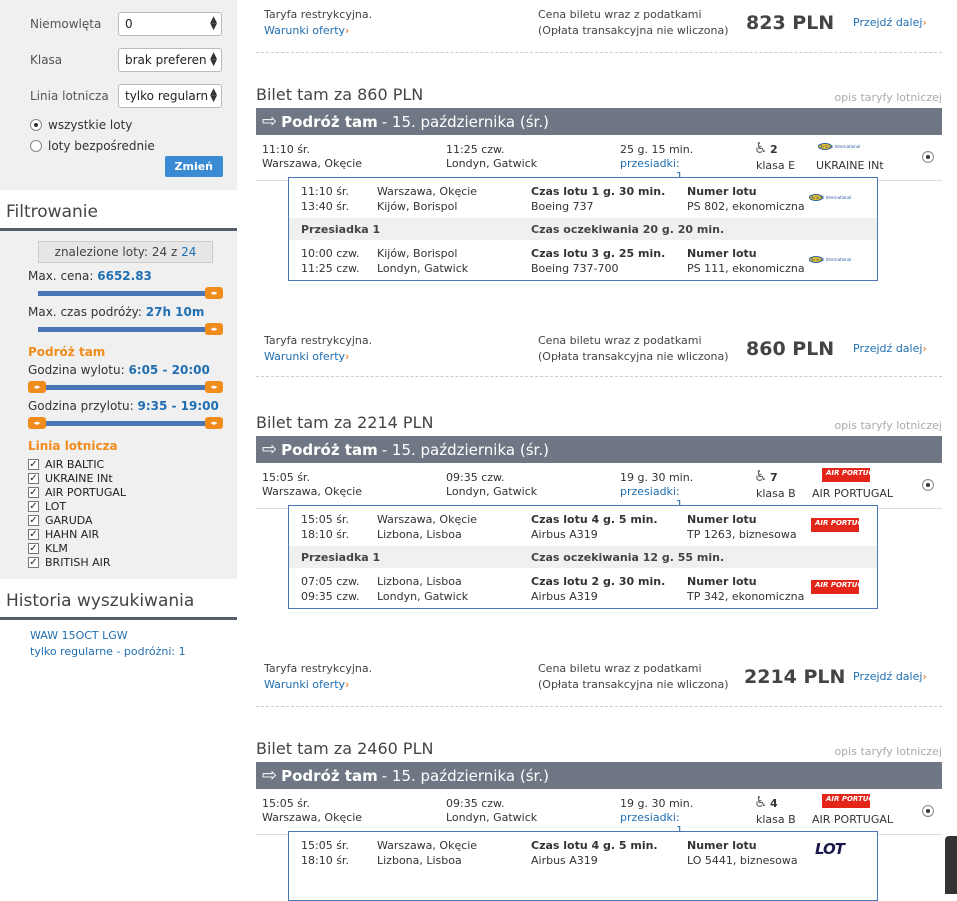  What do you see at coordinates (119, 370) in the screenshot?
I see `dep-time-label: Godzina wylotu: 6:05 - 20:00` at bounding box center [119, 370].